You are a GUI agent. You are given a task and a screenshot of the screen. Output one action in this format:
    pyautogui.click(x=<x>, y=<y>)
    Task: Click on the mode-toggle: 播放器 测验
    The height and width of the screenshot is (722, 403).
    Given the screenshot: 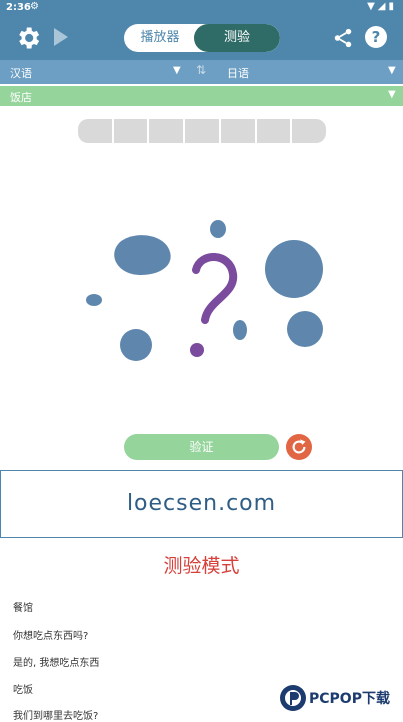 What is the action you would take?
    pyautogui.click(x=202, y=38)
    